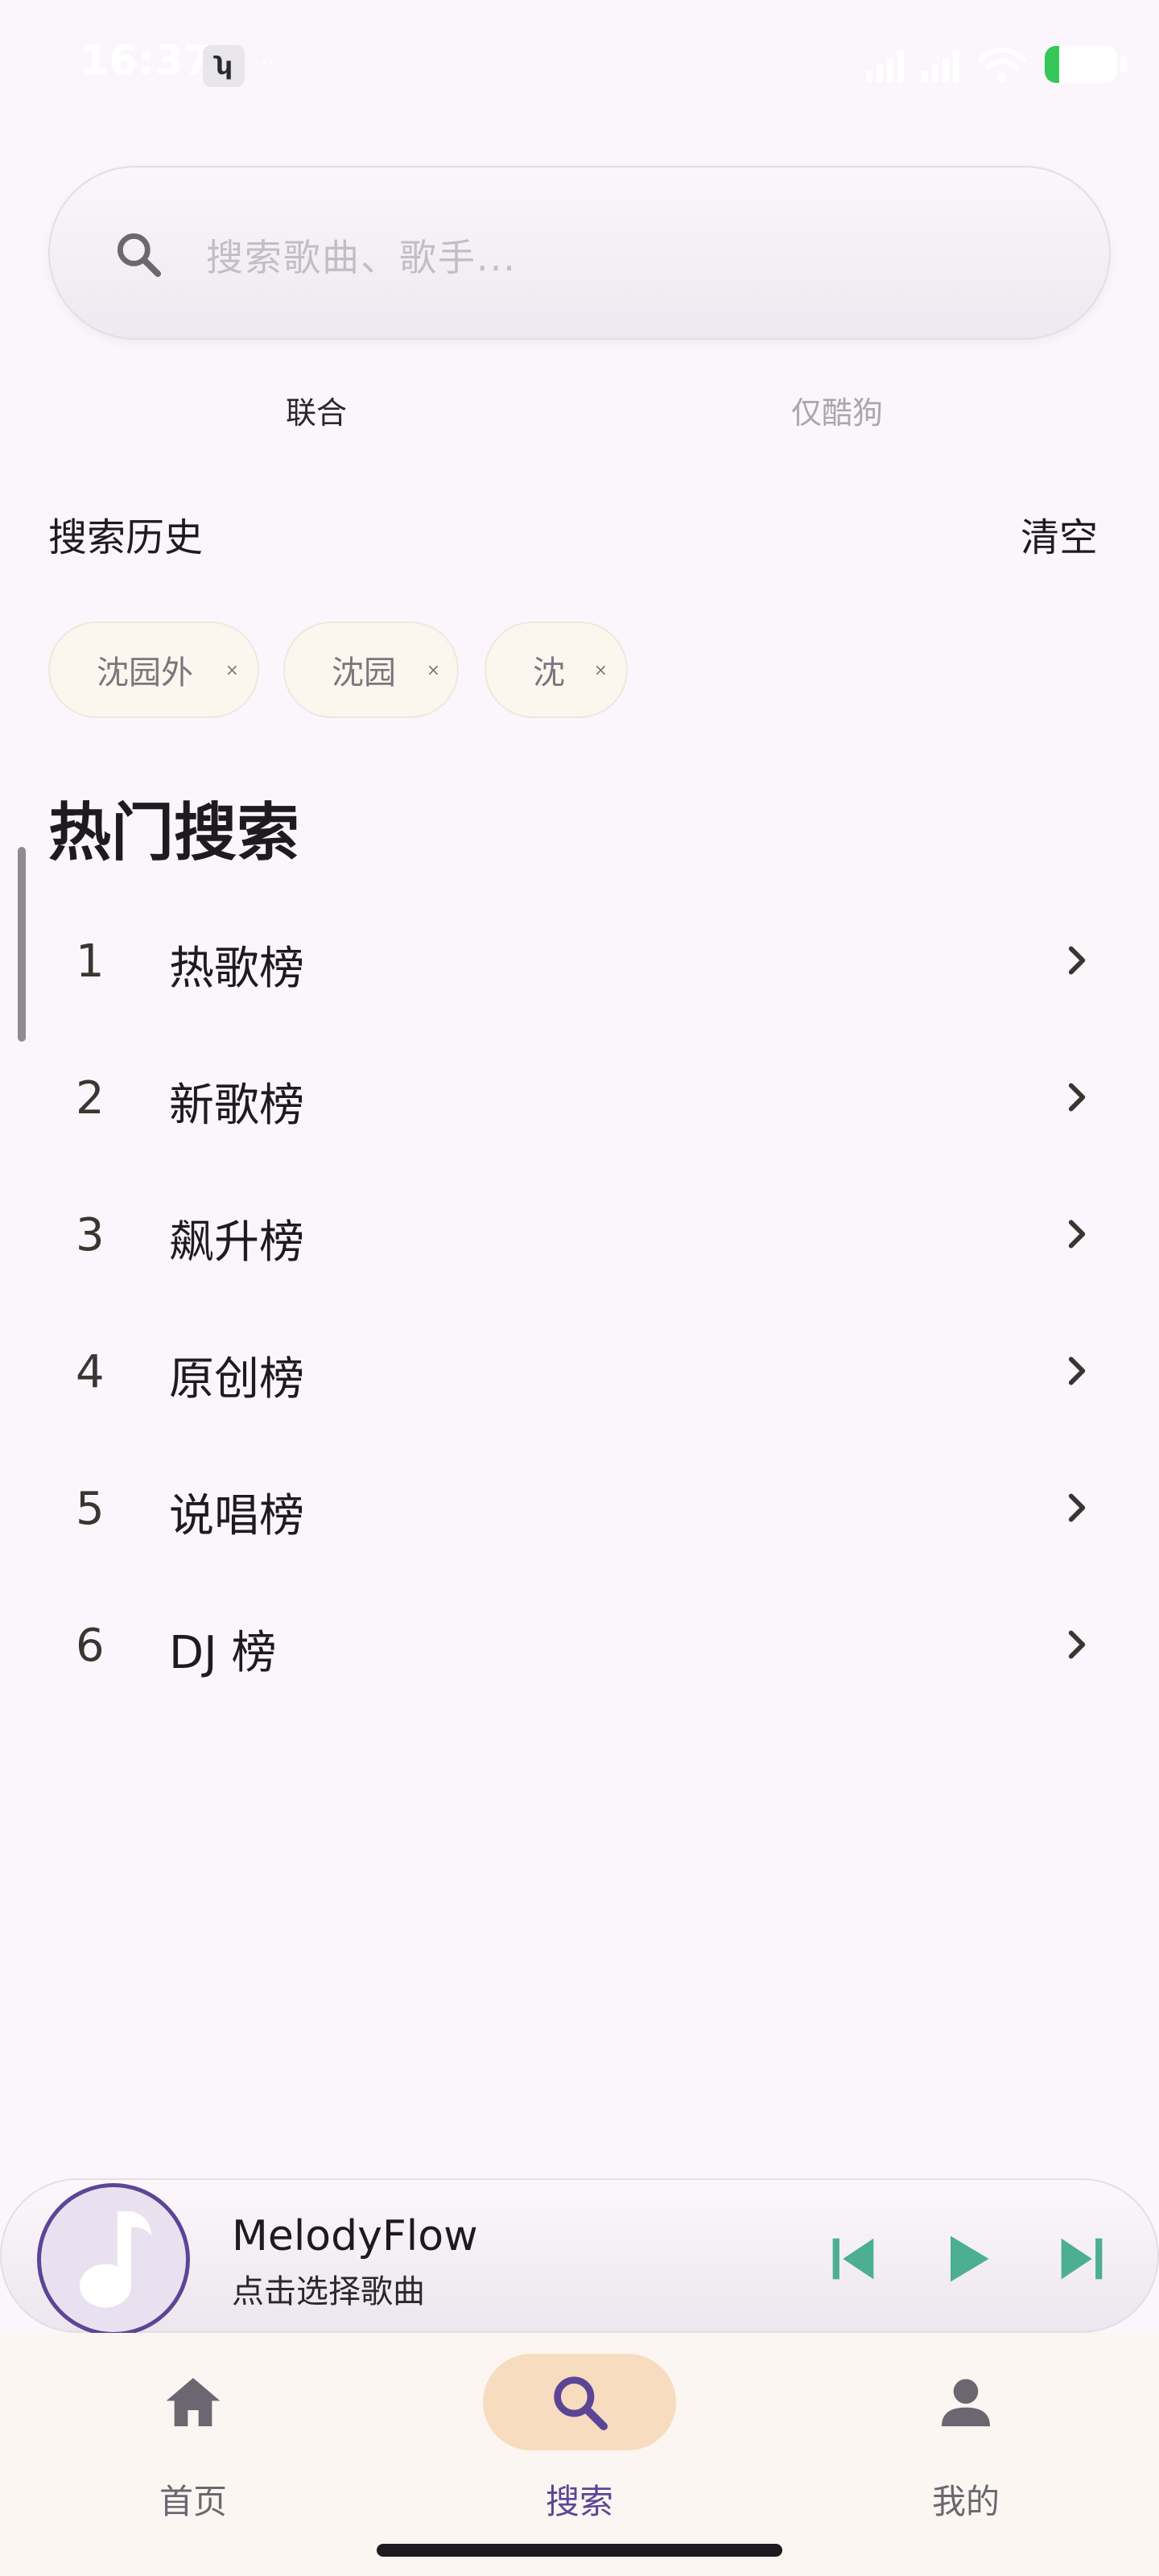 This screenshot has width=1159, height=2576. I want to click on chart-row: 3 飙升榜, so click(579, 1234).